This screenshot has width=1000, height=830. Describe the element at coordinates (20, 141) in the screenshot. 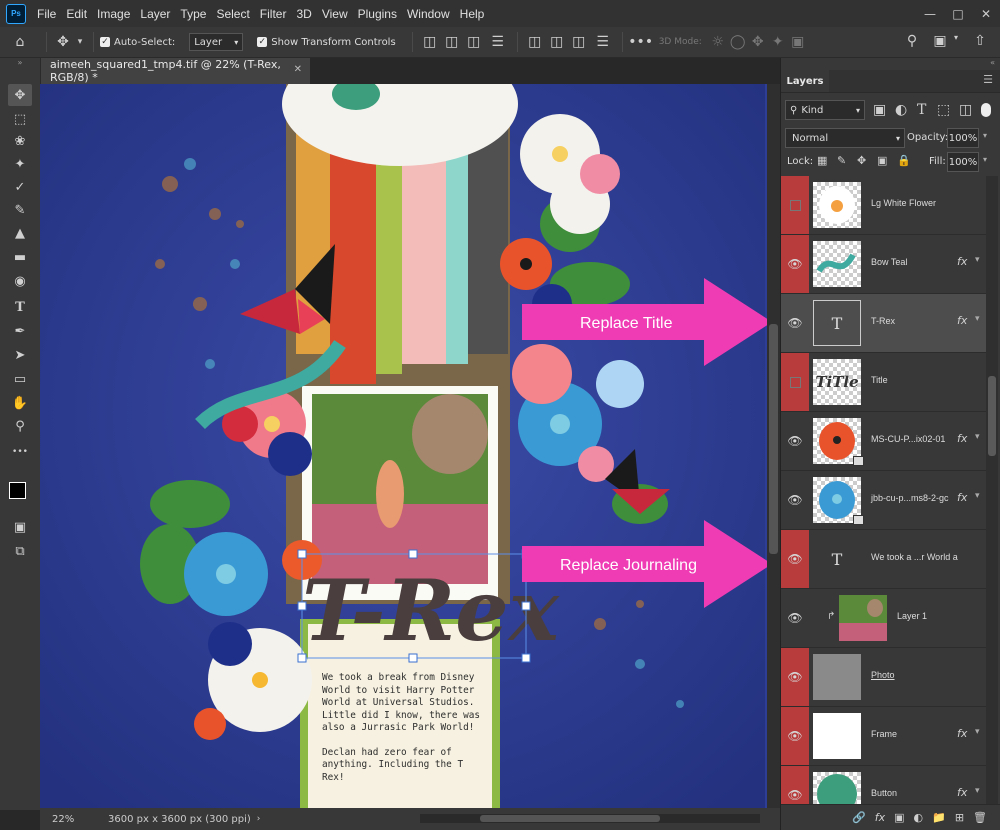

I see `lasso-tool-icon: ❀` at that location.